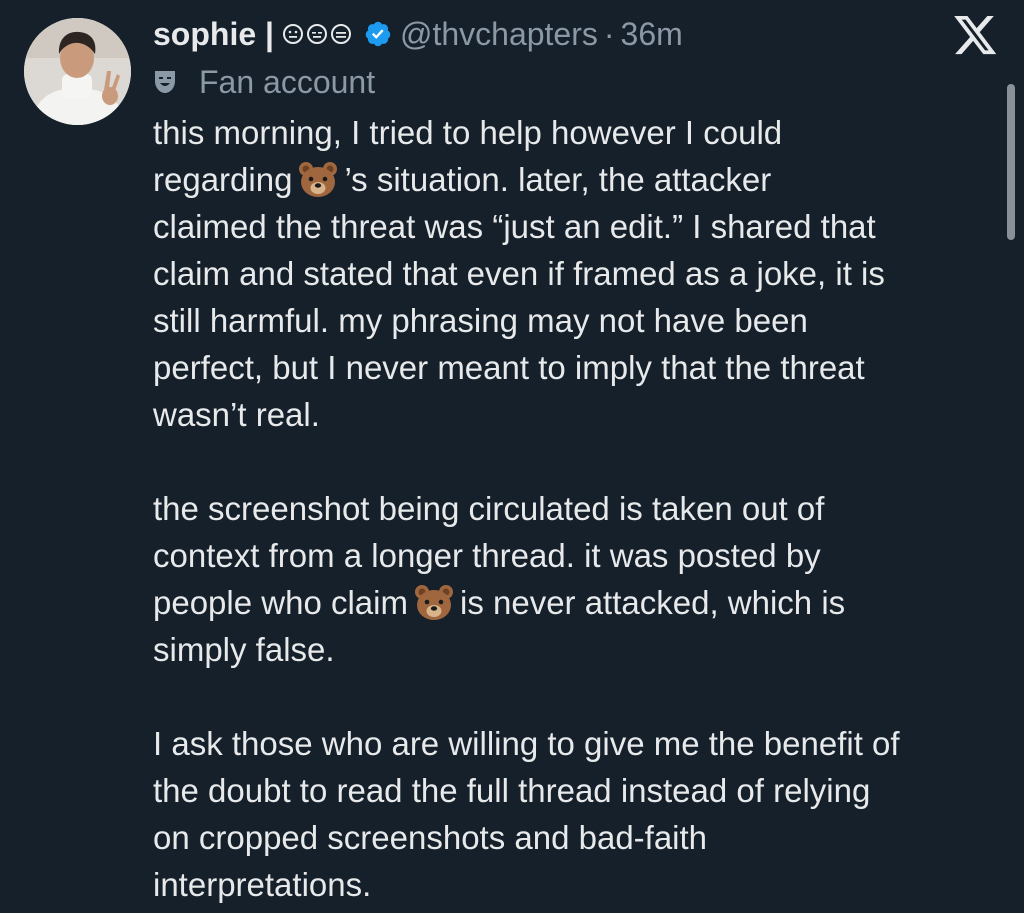 The width and height of the screenshot is (1024, 913). What do you see at coordinates (280, 602) in the screenshot?
I see `text-line: people who claim` at bounding box center [280, 602].